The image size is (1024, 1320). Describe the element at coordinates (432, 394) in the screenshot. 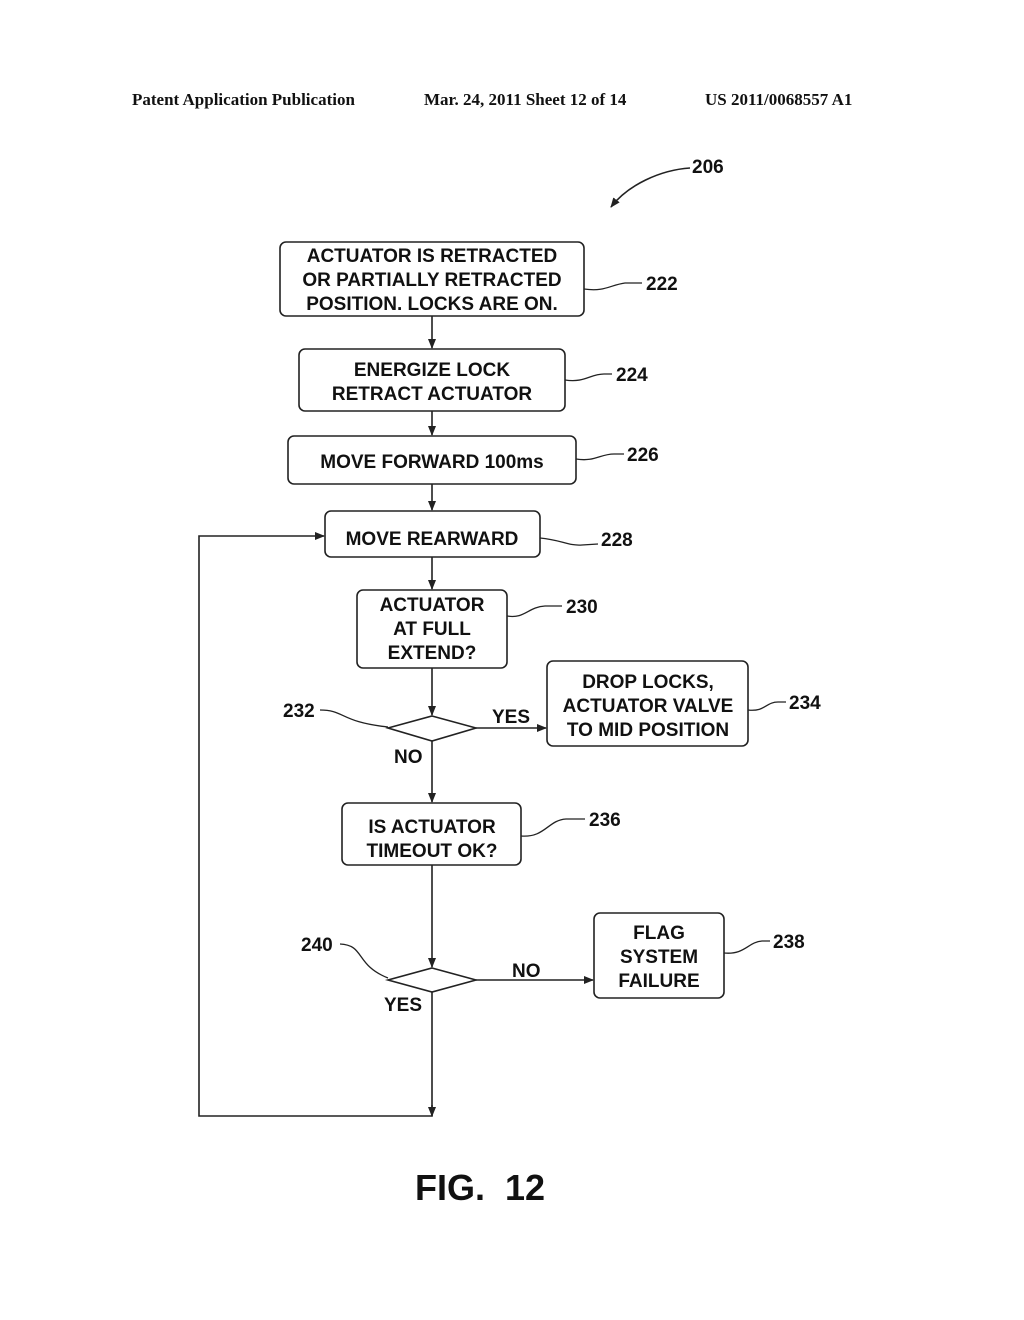

I see `node-224-line-2: RETRACT ACTUATOR` at that location.